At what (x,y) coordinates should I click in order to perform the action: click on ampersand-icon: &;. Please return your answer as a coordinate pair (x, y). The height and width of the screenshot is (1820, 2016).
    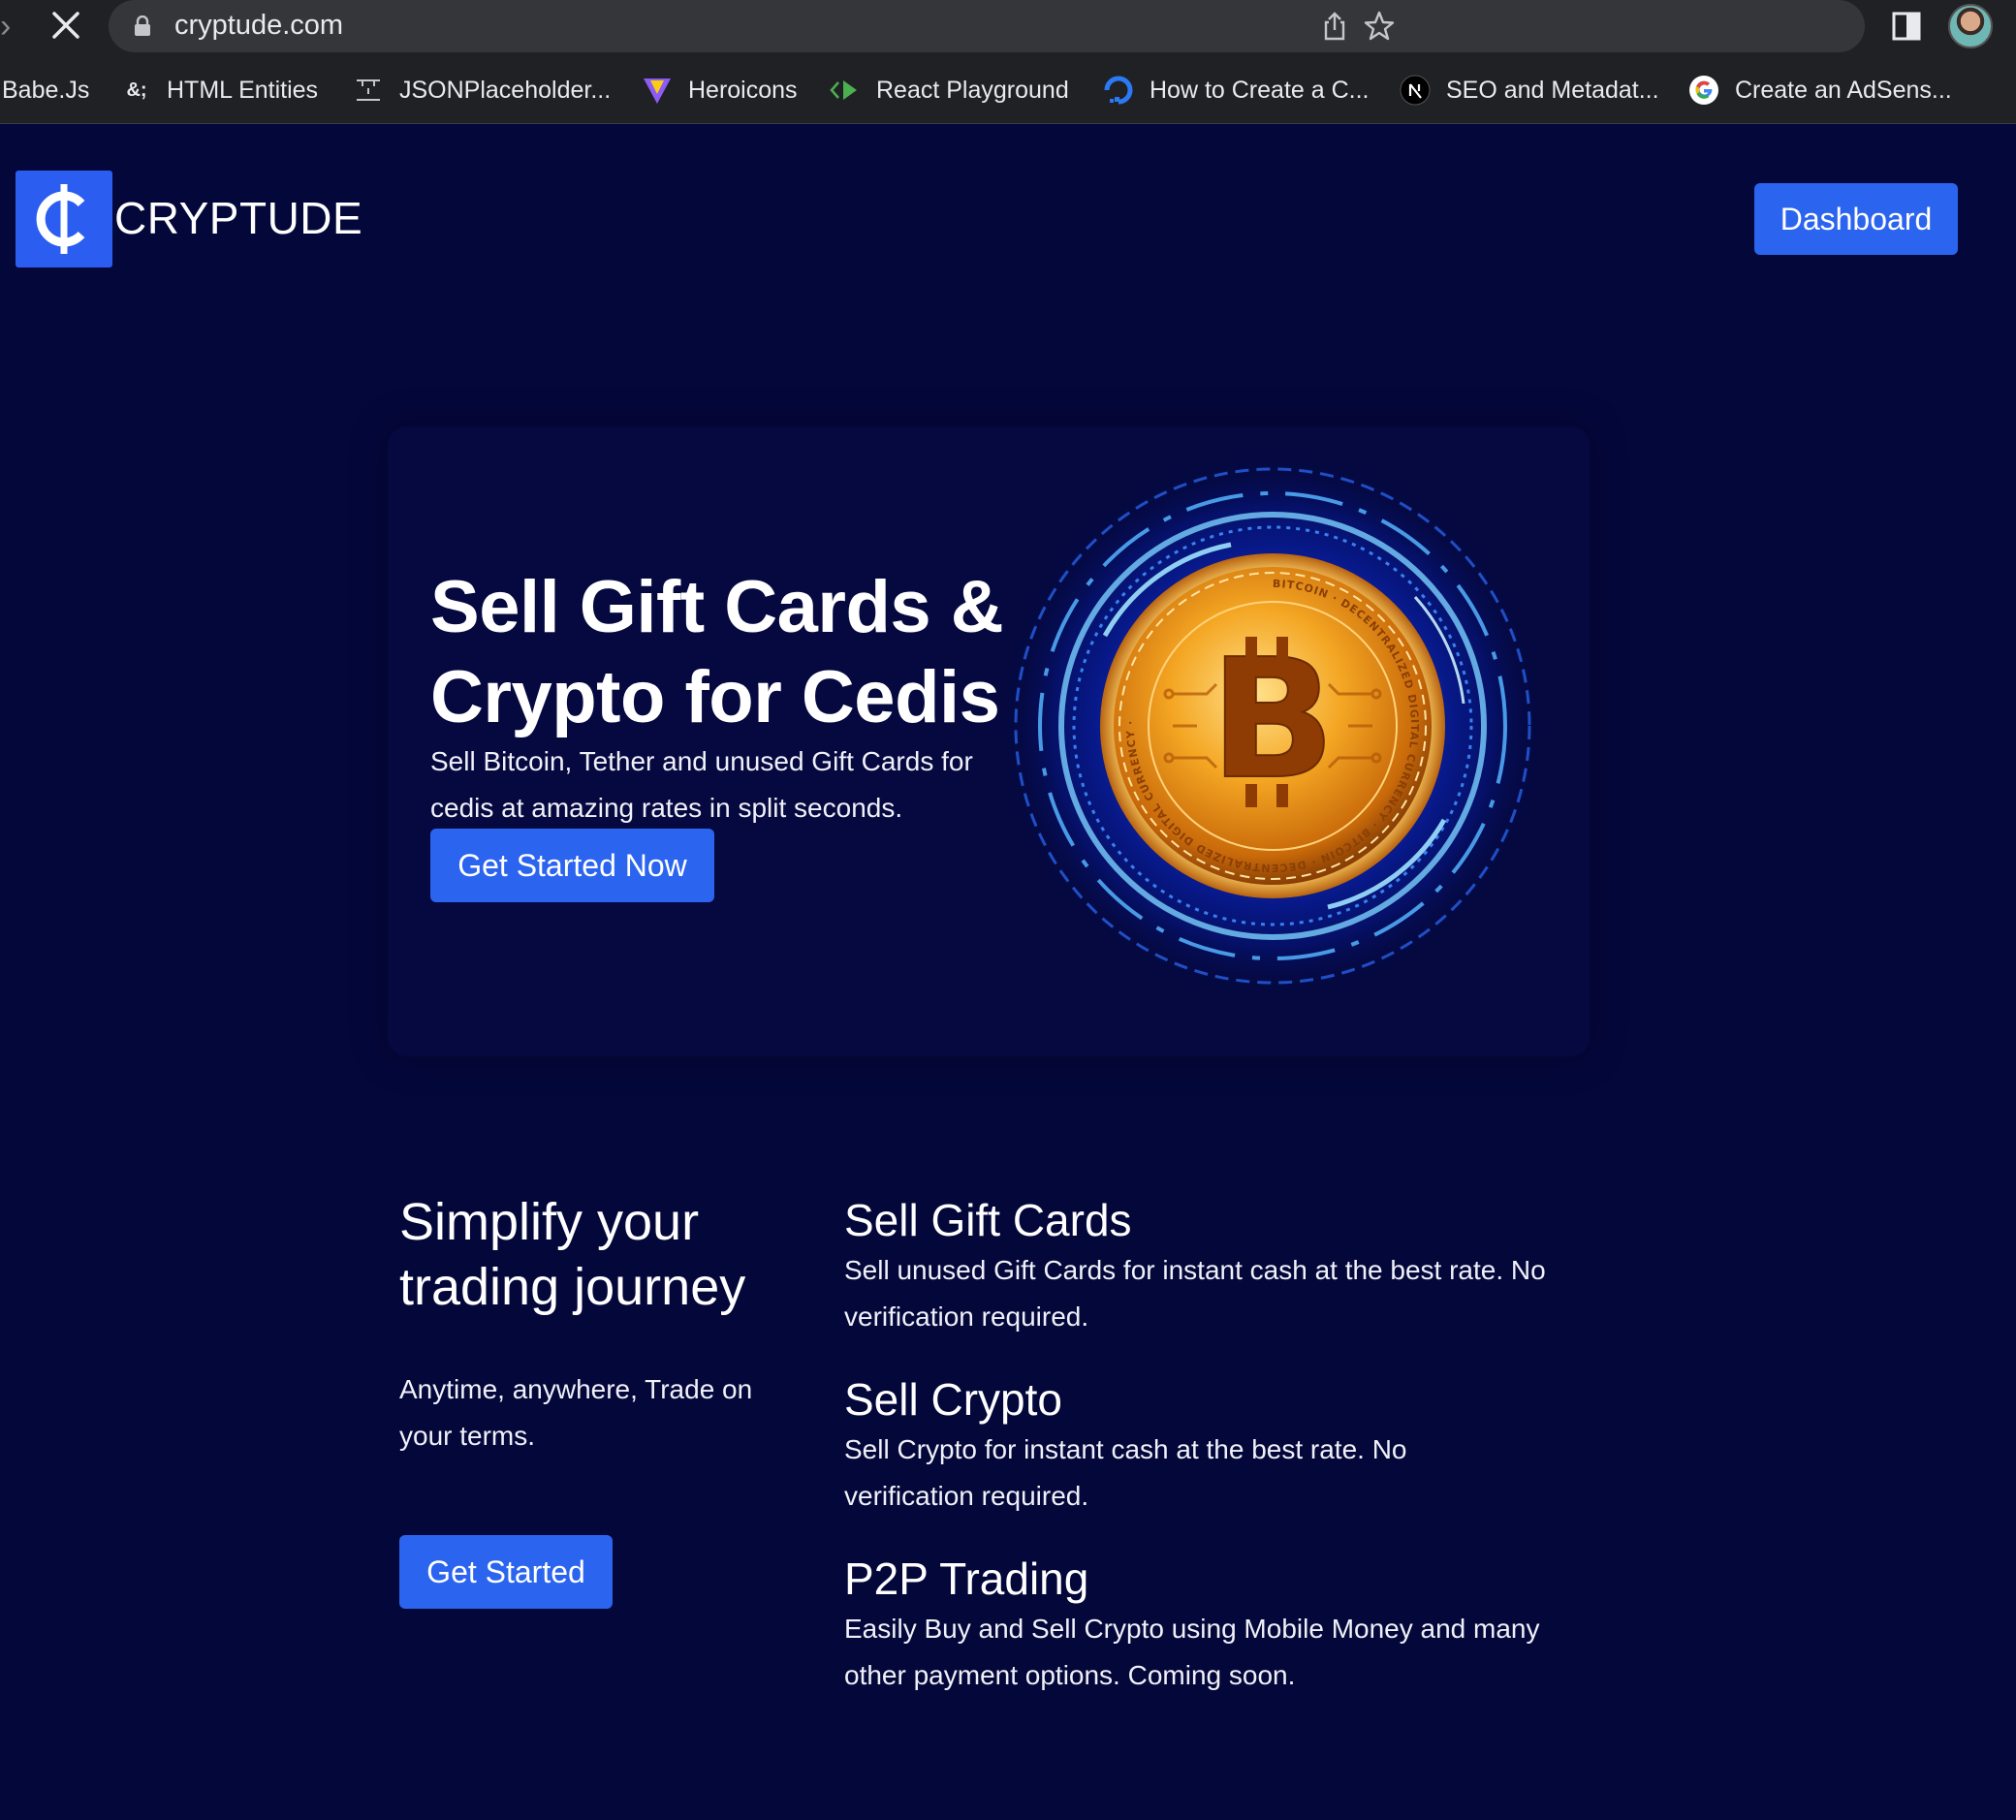
    Looking at the image, I should click on (136, 89).